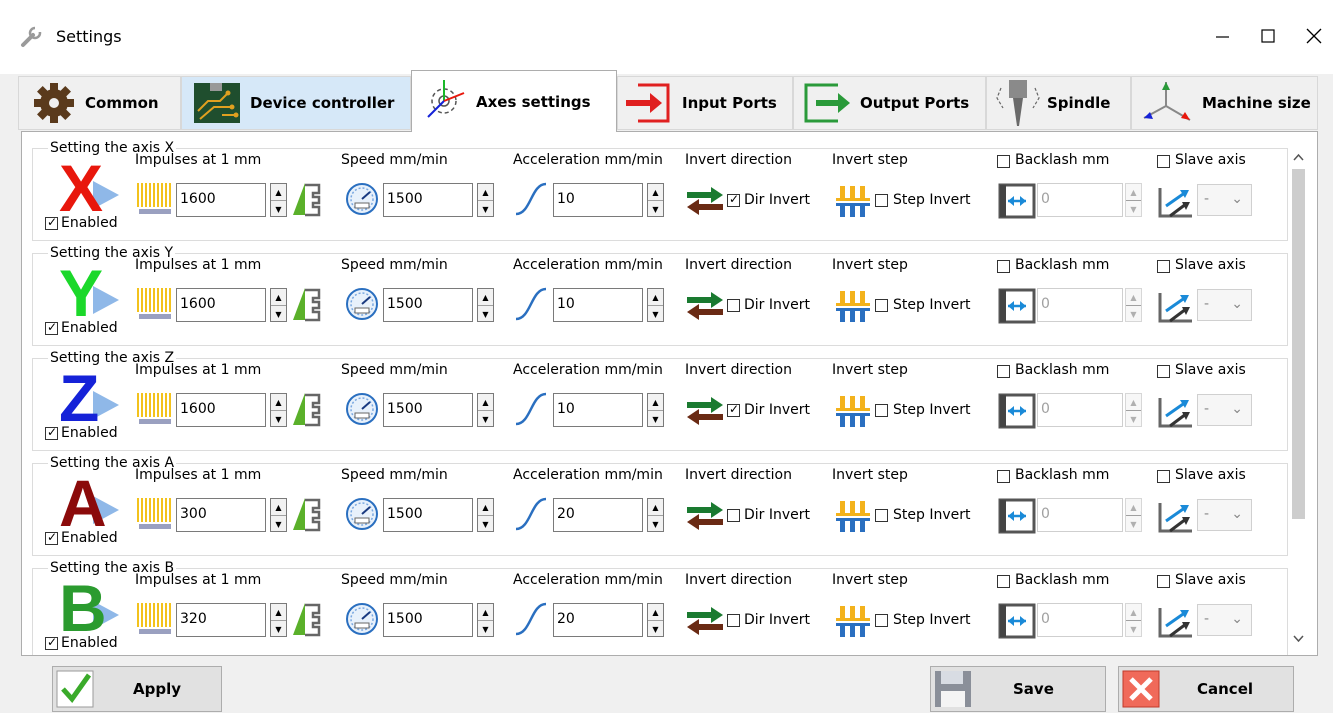 Image resolution: width=1333 pixels, height=713 pixels. What do you see at coordinates (733, 620) in the screenshot?
I see `dir-invert-checkbox` at bounding box center [733, 620].